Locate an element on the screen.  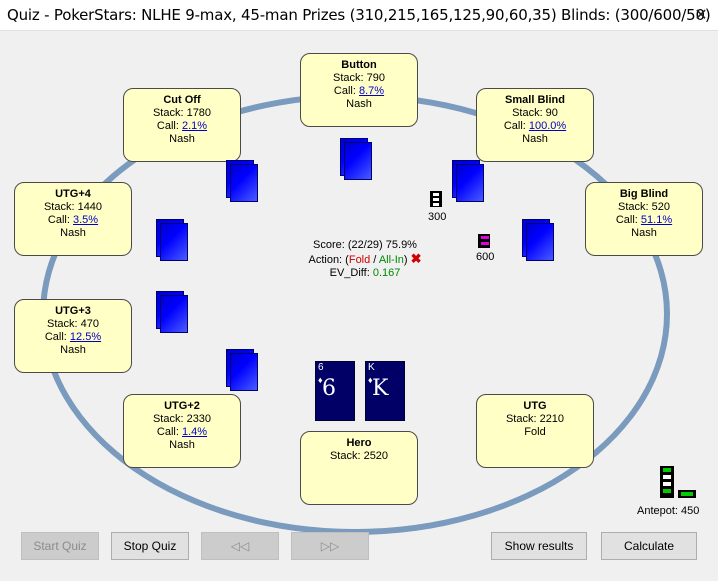
seat-button: Button Stack: 790 Call: 8.7% Nash is located at coordinates (359, 90).